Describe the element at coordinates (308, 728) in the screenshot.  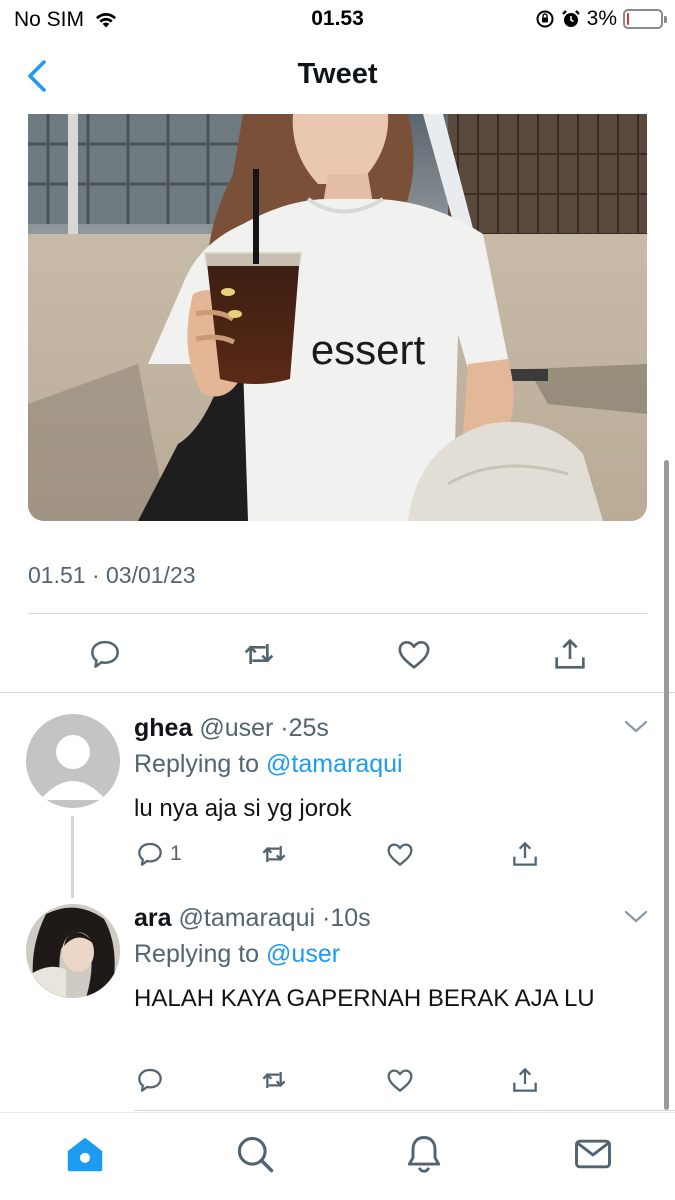
I see `reply-time: 25s` at that location.